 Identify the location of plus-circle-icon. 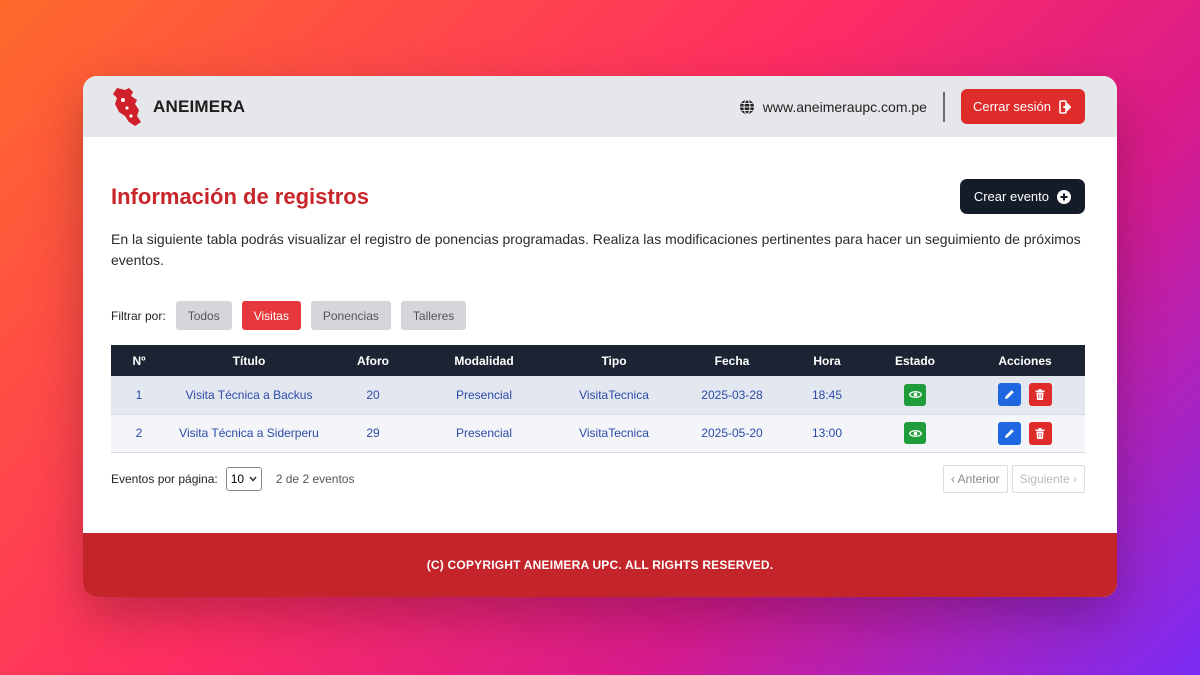
(1064, 196).